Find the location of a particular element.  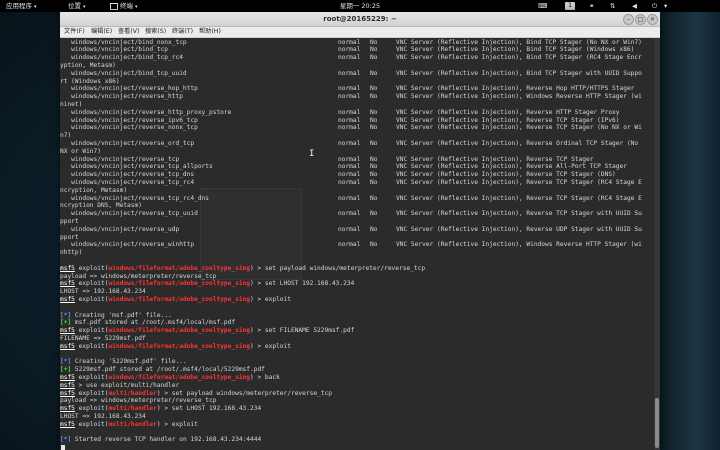

payload-row-wrap: yption, Metasm) is located at coordinates (88, 65).